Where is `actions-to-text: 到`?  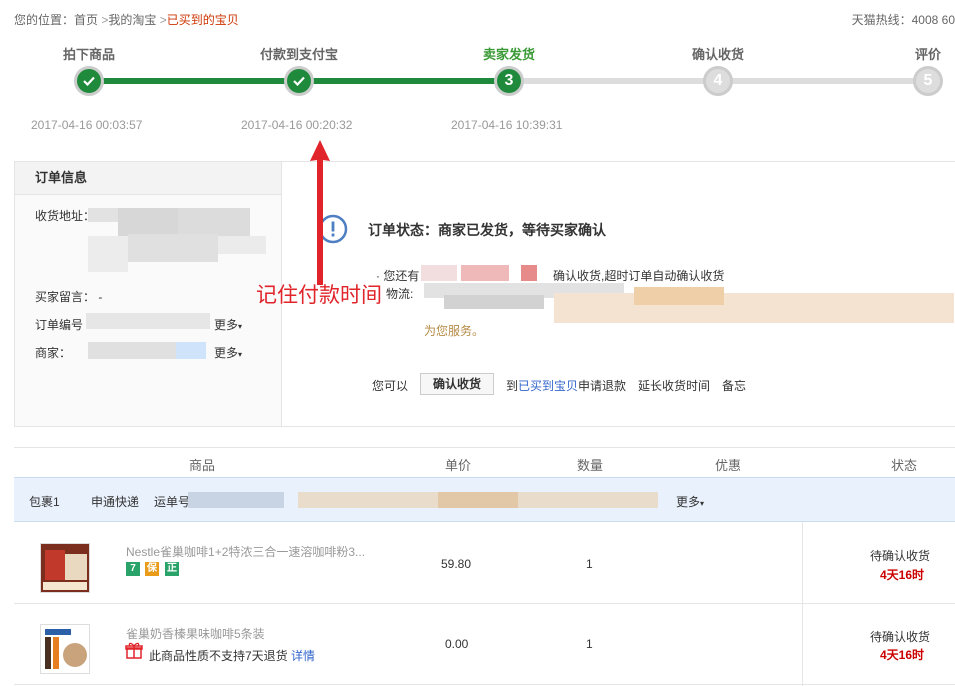
actions-to-text: 到 is located at coordinates (512, 386).